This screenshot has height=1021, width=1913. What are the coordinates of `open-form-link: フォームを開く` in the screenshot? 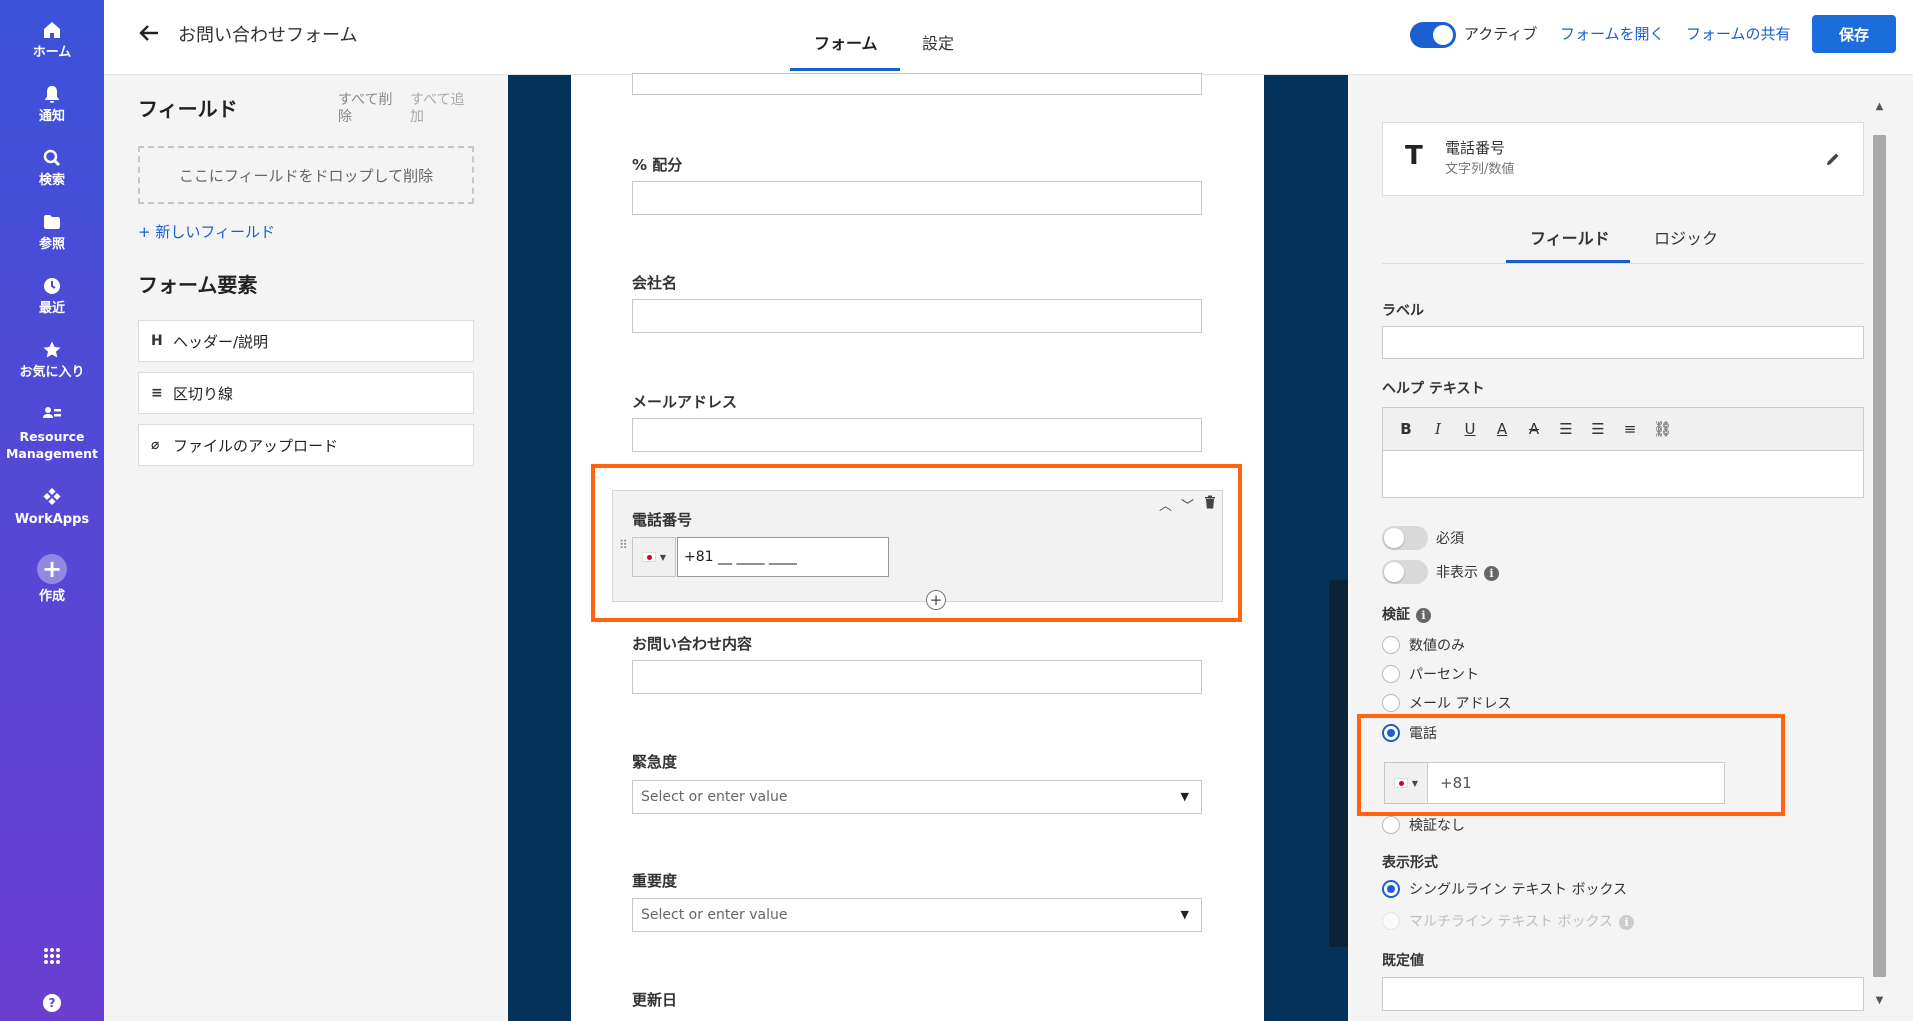 It's located at (1612, 33).